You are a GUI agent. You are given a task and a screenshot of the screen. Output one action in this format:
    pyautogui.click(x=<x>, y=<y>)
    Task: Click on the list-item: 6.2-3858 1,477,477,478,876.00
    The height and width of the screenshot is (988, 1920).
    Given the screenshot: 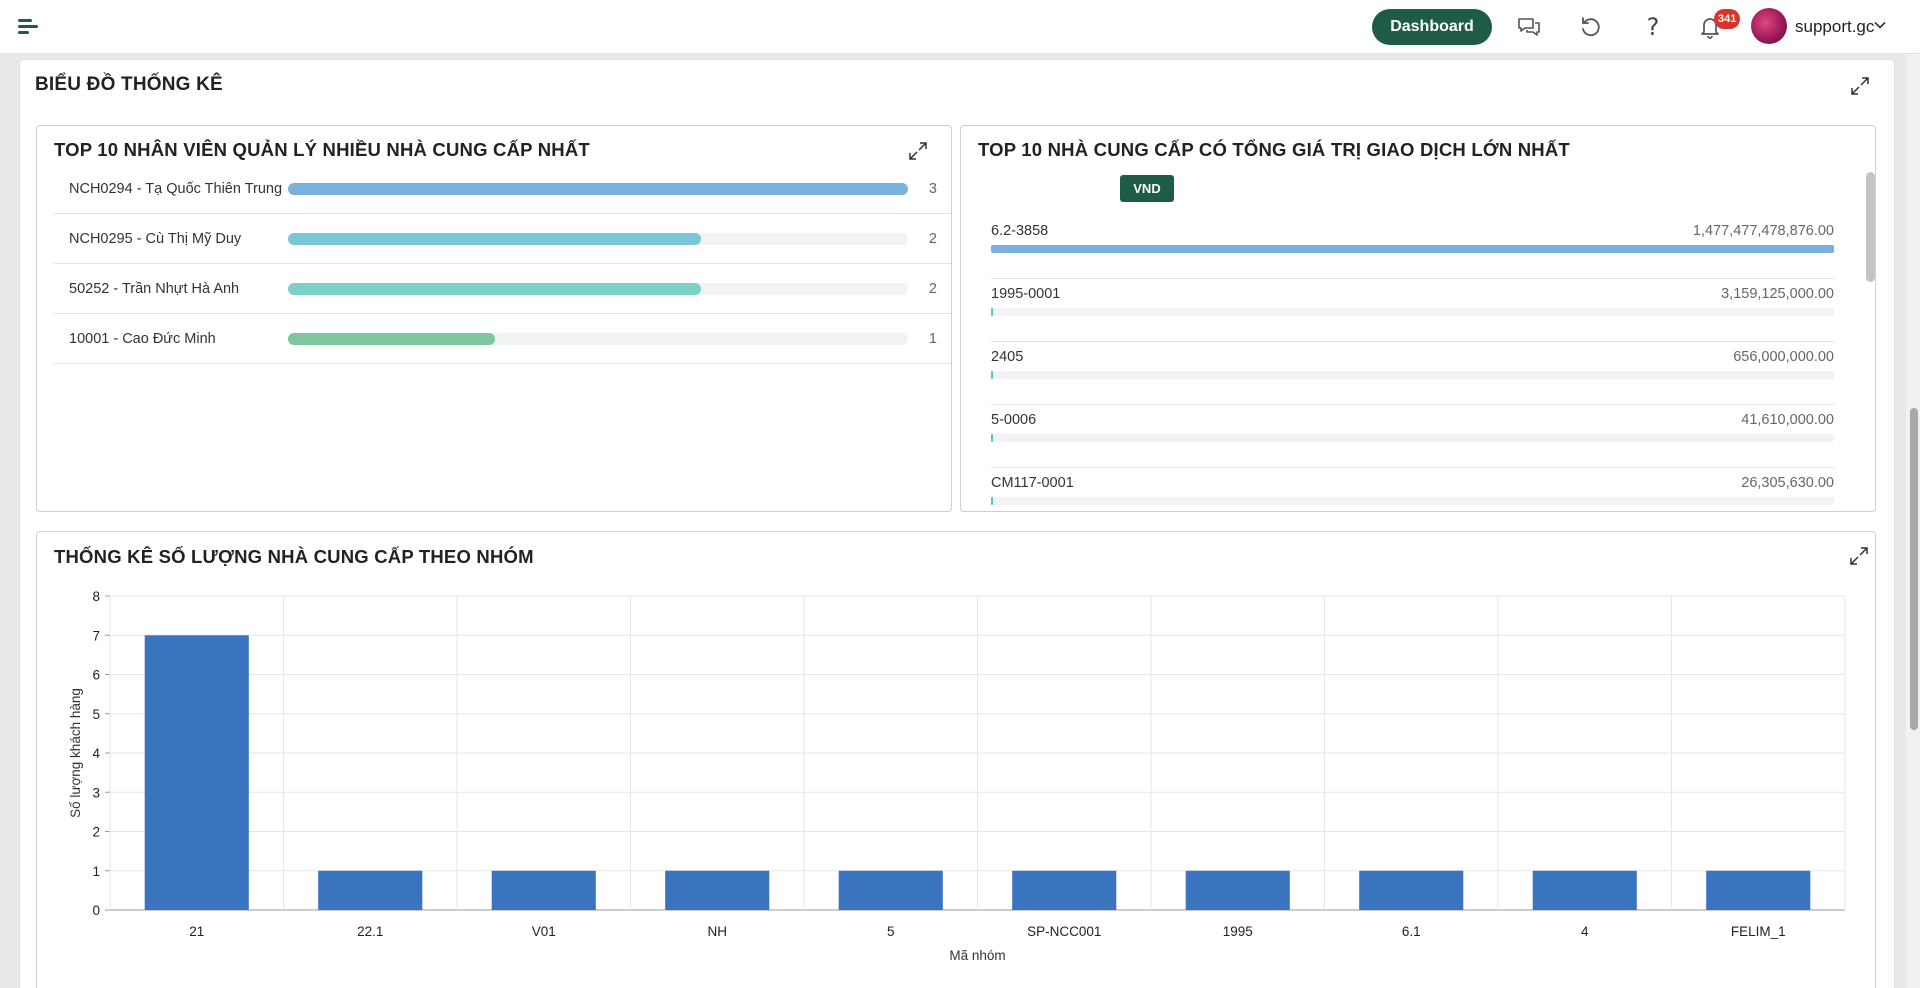 What is the action you would take?
    pyautogui.click(x=1412, y=247)
    